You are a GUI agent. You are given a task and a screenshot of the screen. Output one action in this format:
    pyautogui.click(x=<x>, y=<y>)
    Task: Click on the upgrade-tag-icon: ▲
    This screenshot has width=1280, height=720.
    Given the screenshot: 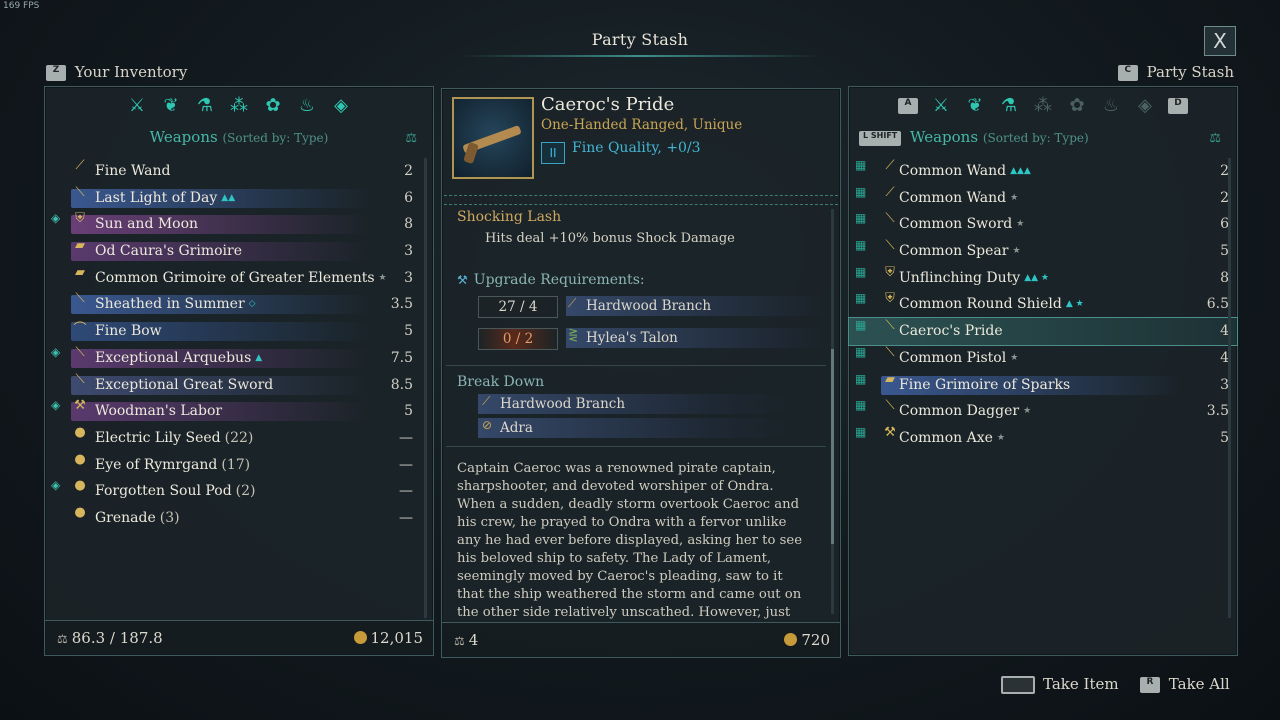 What is the action you would take?
    pyautogui.click(x=259, y=357)
    